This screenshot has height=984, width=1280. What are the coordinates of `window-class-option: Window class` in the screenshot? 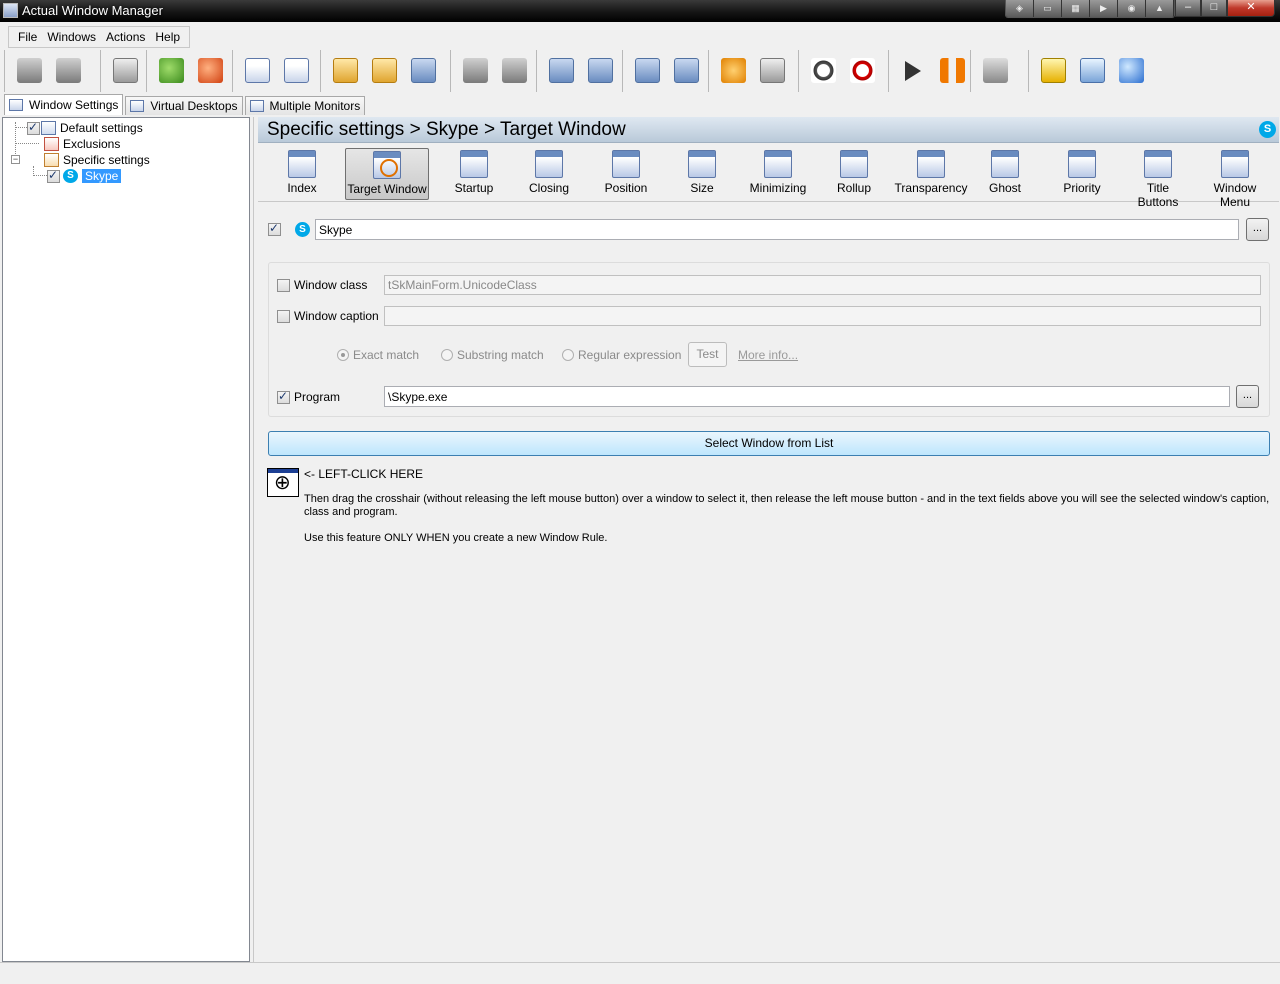 It's located at (322, 285).